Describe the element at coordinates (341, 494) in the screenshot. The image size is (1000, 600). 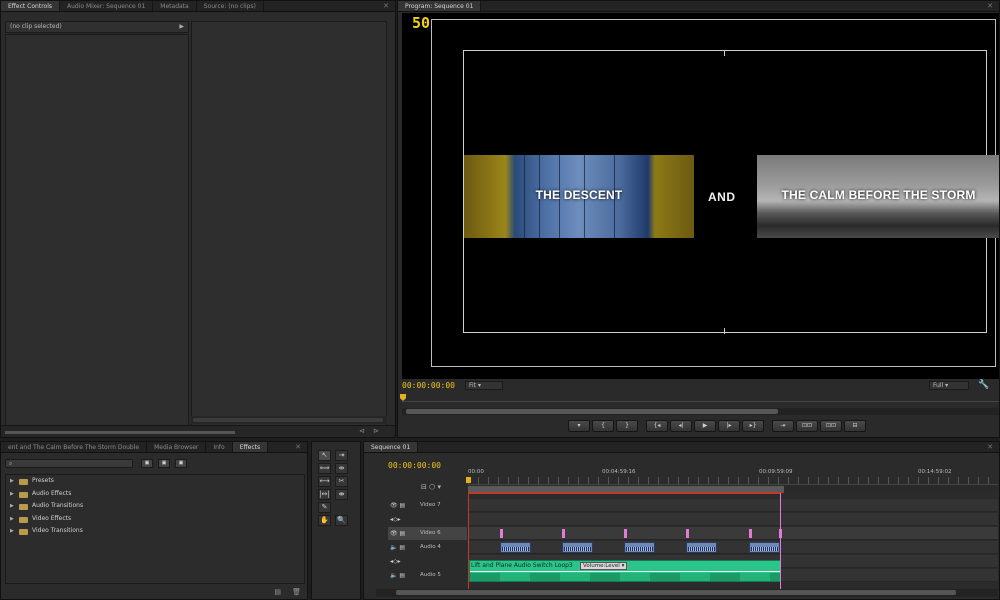
I see `slide-tool: ⇼` at that location.